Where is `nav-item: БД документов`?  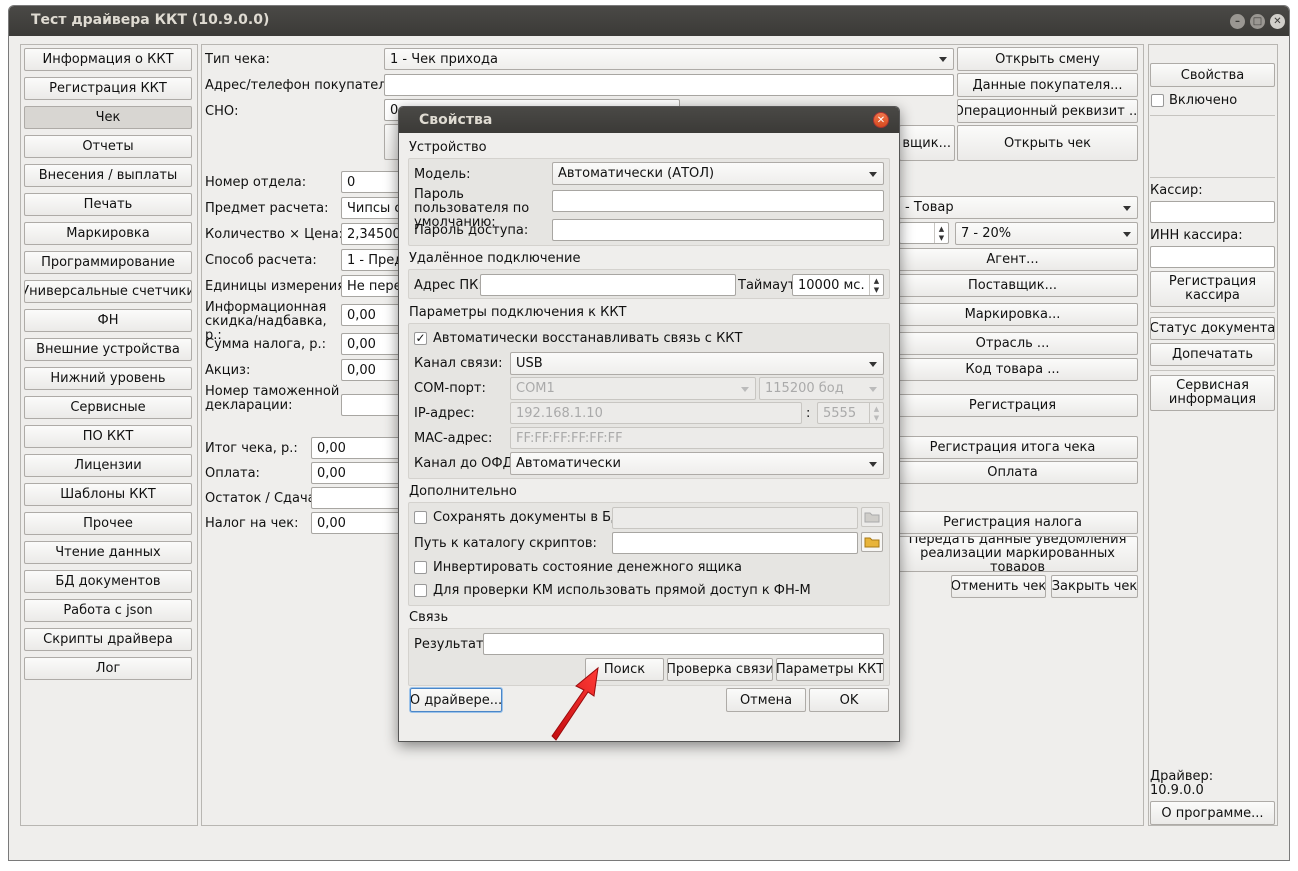
nav-item: БД документов is located at coordinates (108, 581).